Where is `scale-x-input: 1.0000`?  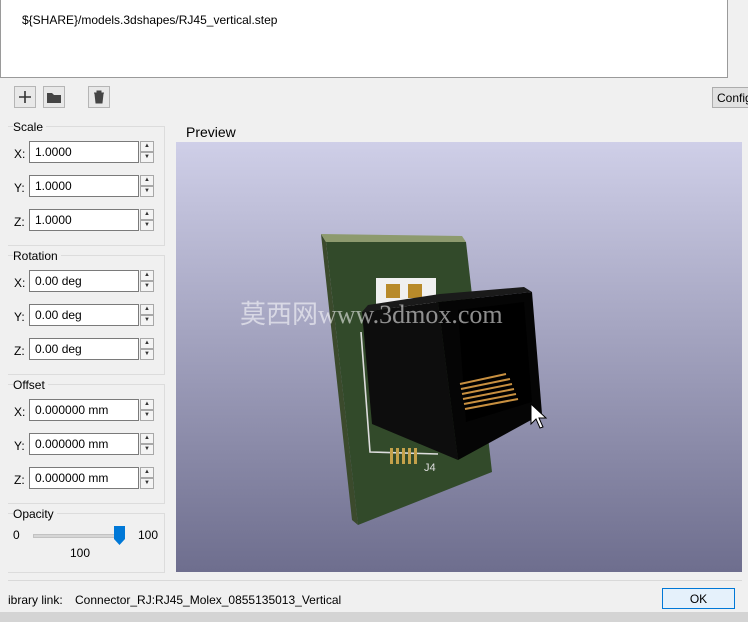
scale-x-input: 1.0000 is located at coordinates (84, 152).